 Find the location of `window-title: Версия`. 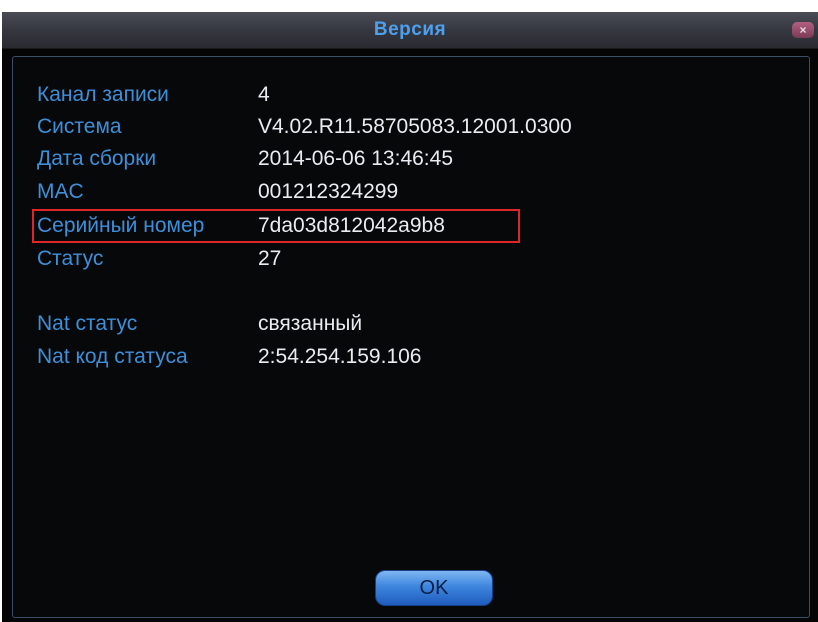

window-title: Версия is located at coordinates (410, 29).